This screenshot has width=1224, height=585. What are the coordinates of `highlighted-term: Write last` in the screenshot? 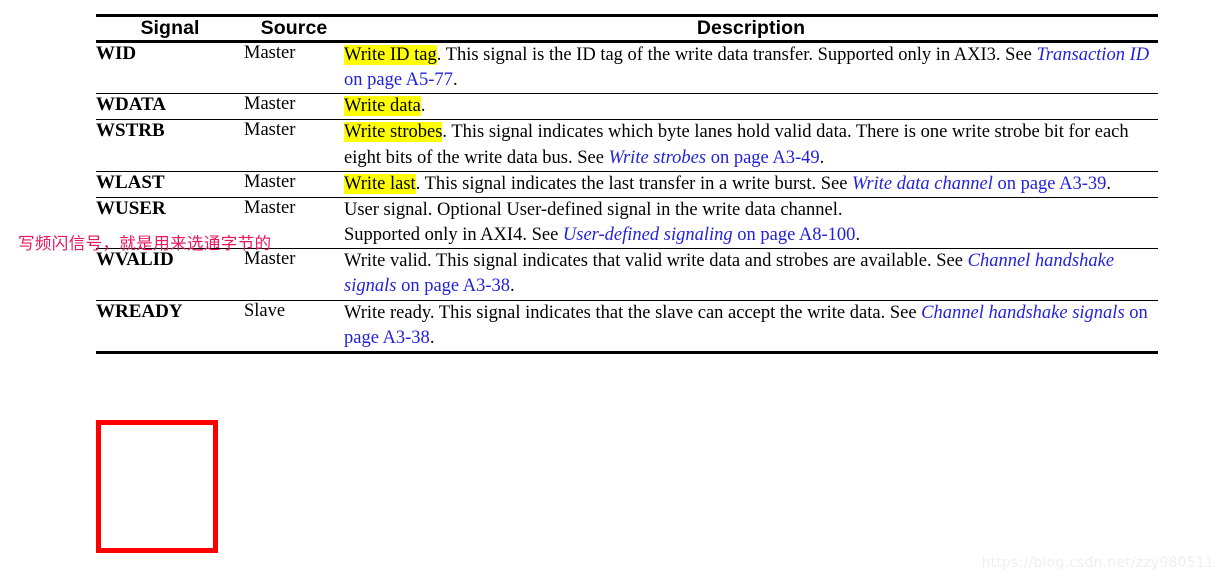 It's located at (380, 183).